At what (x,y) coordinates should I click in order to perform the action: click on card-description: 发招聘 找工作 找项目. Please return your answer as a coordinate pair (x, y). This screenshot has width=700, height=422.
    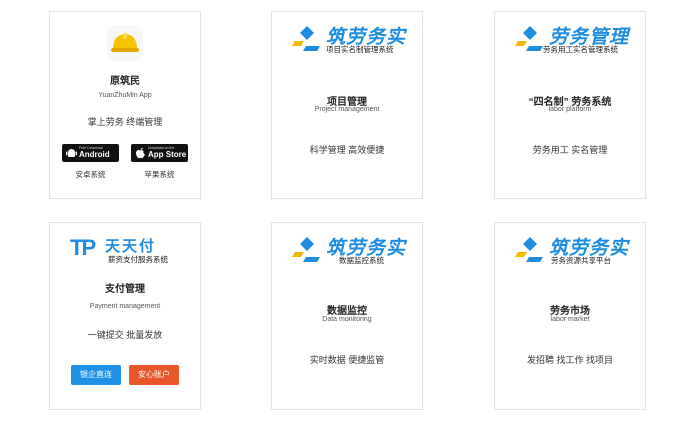
    Looking at the image, I should click on (569, 360).